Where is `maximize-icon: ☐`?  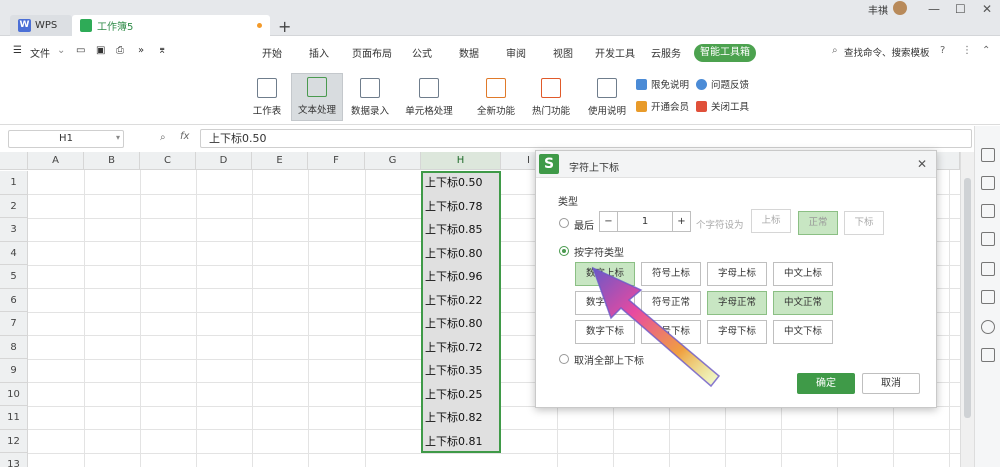
maximize-icon: ☐ is located at coordinates (960, 9).